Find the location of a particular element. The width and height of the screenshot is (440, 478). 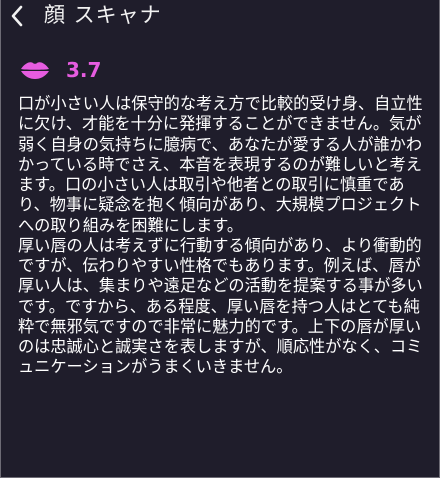

app-header: 顔 スキャナ is located at coordinates (220, 17).